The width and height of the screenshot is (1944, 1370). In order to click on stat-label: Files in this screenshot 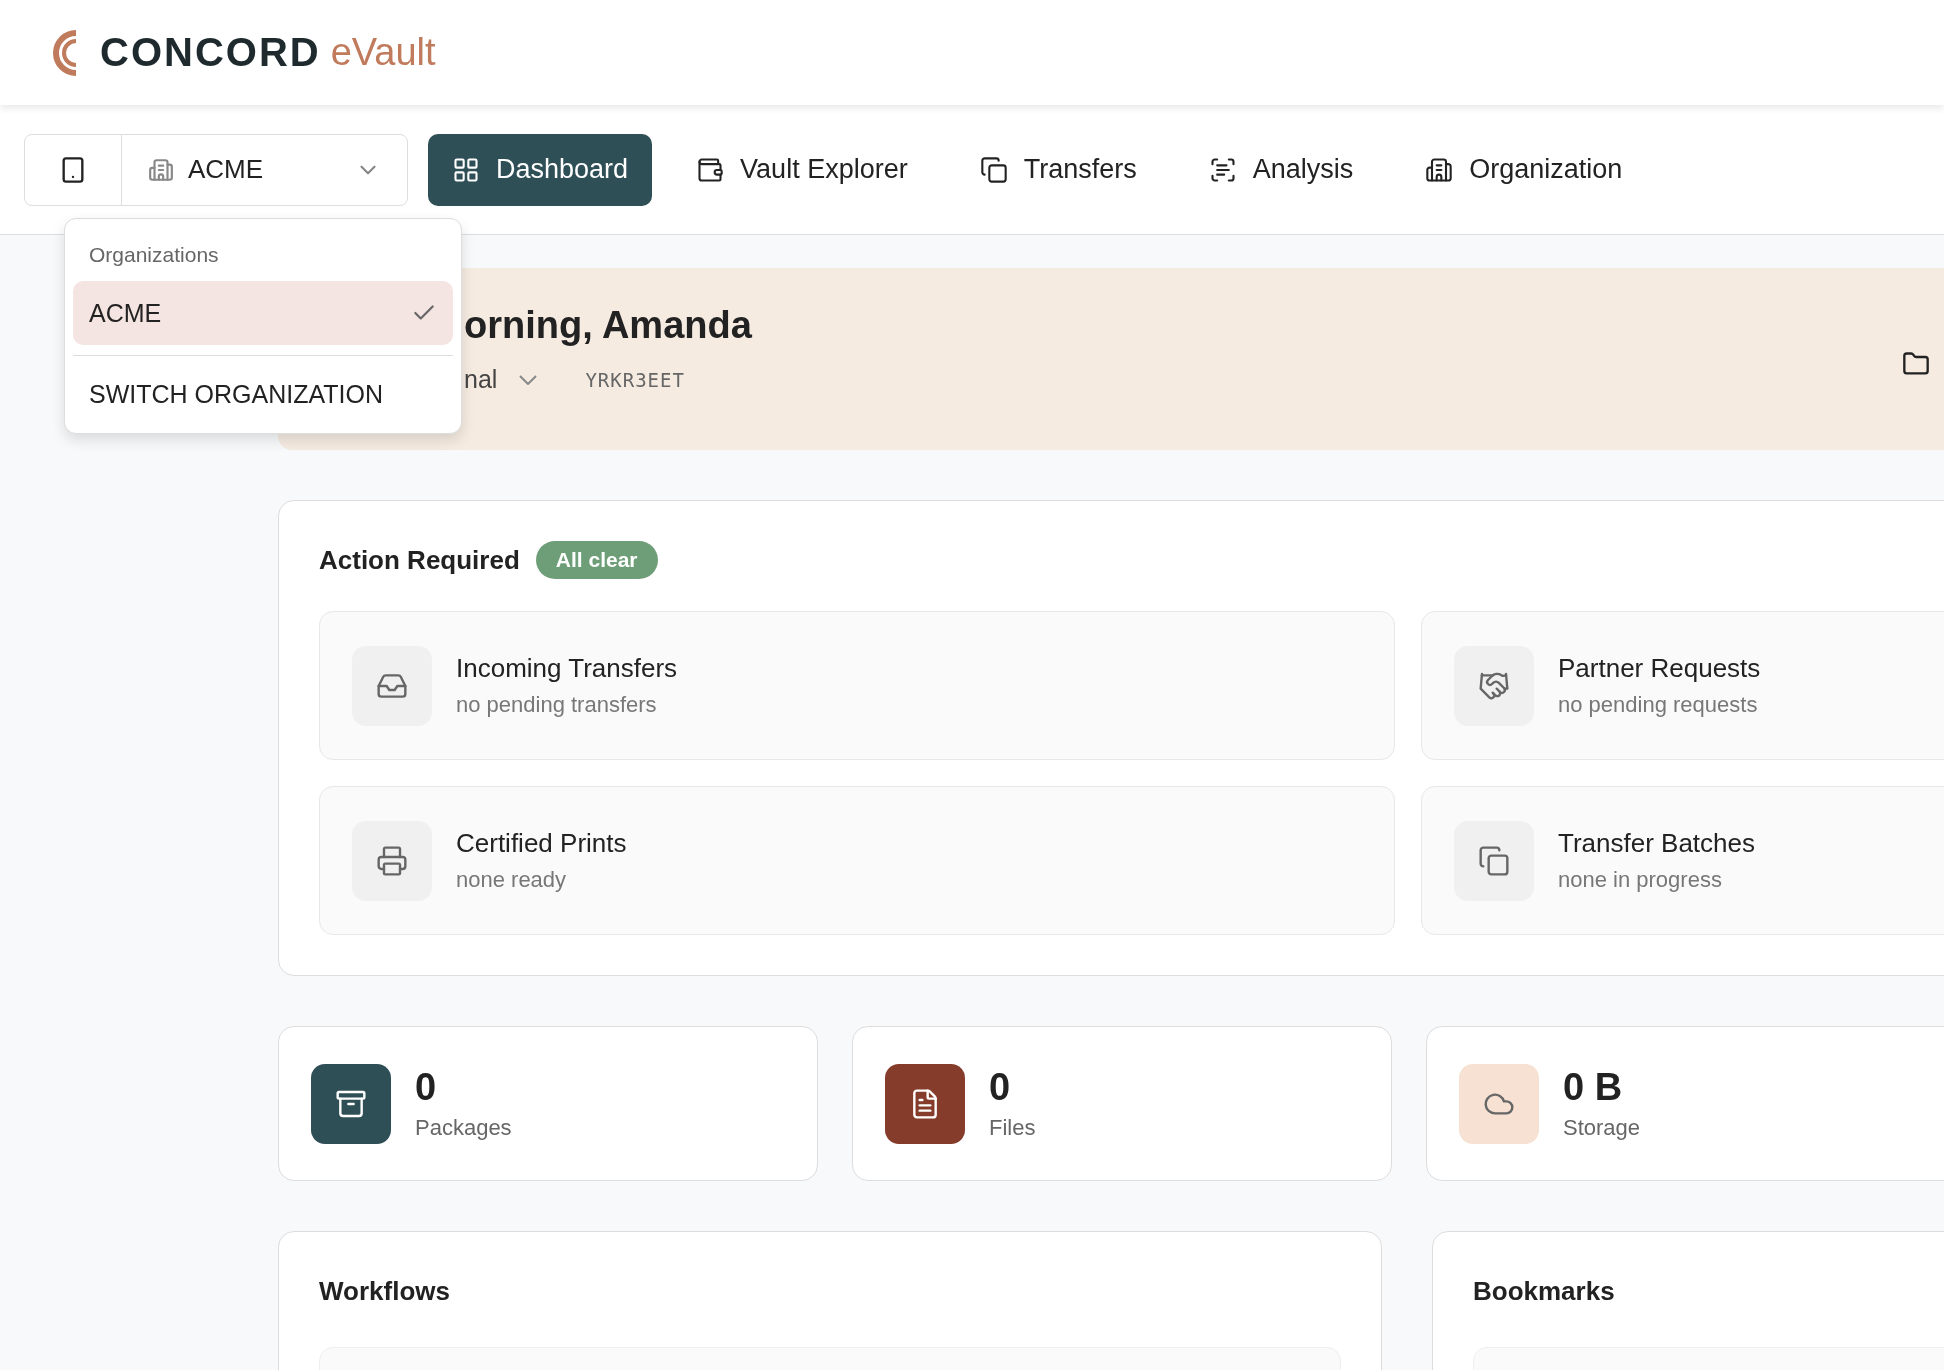, I will do `click(1012, 1128)`.